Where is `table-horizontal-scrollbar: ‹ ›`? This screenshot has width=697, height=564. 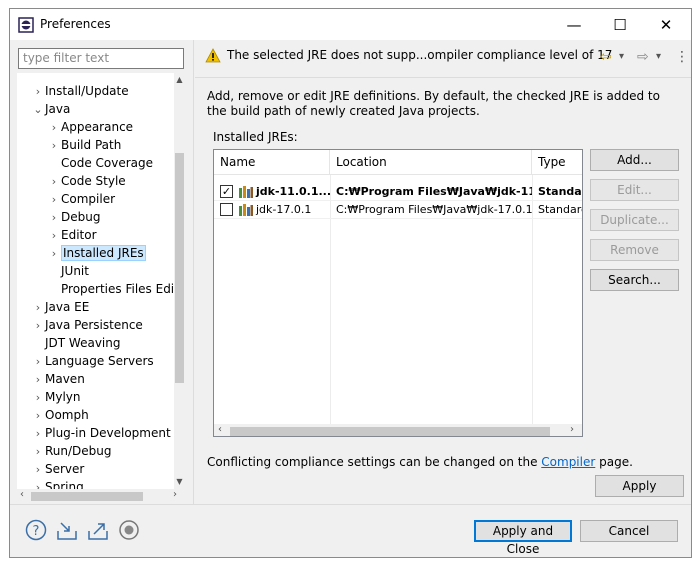
table-horizontal-scrollbar: ‹ › is located at coordinates (398, 430).